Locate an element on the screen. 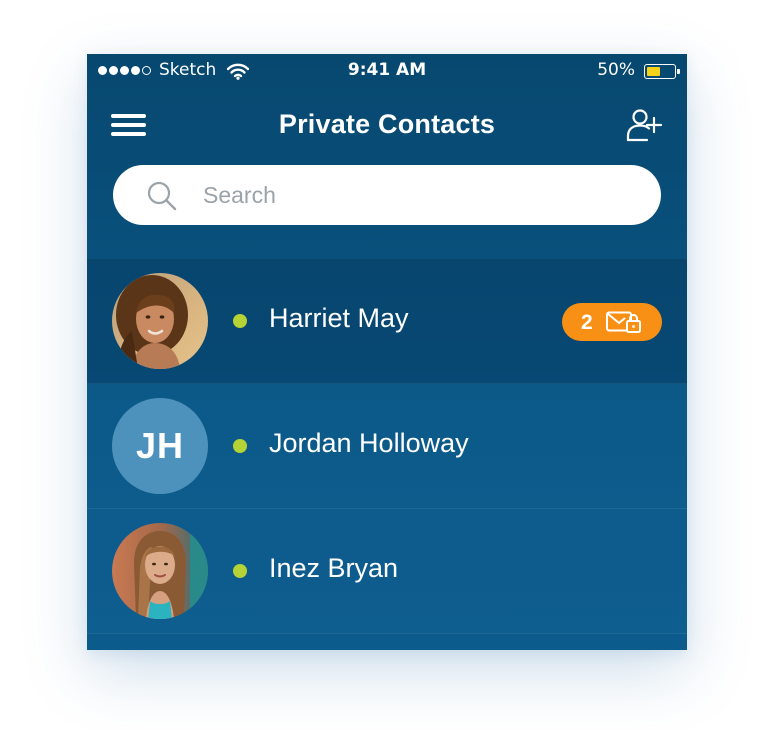 The width and height of the screenshot is (774, 730). contact-row-jordan-holloway: JH Jordan Holloway is located at coordinates (387, 446).